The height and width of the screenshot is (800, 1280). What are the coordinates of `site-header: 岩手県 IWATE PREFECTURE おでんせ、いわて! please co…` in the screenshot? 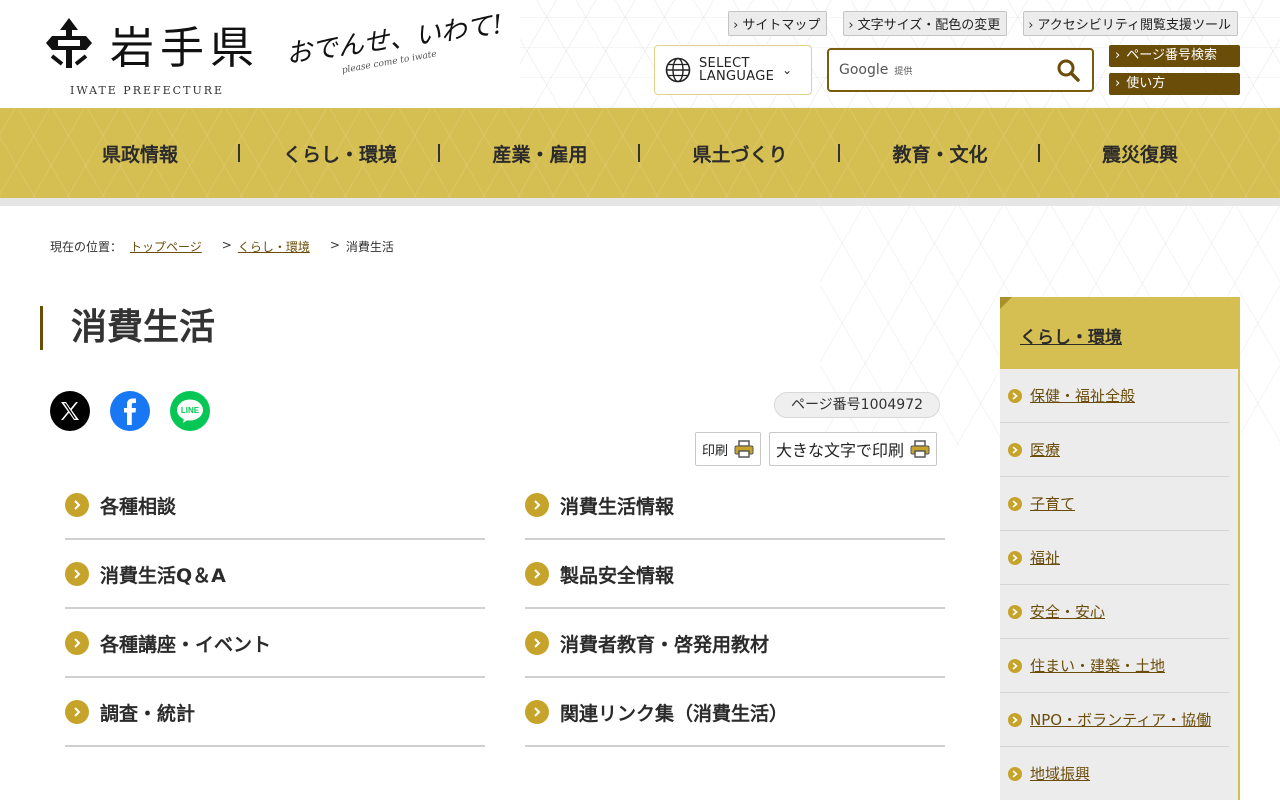 It's located at (640, 54).